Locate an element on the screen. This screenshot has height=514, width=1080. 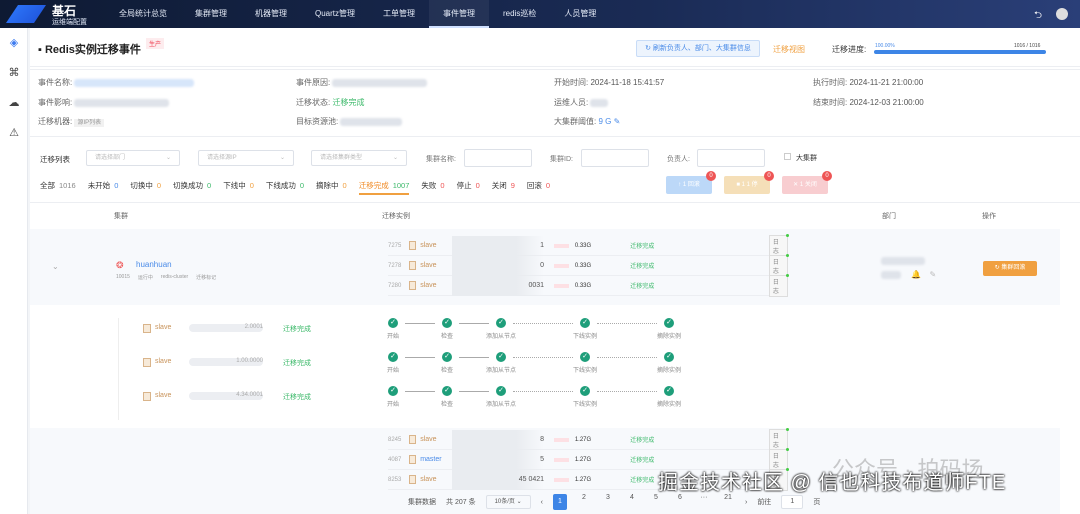
status-tab: 全部 1016 is located at coordinates (58, 187).